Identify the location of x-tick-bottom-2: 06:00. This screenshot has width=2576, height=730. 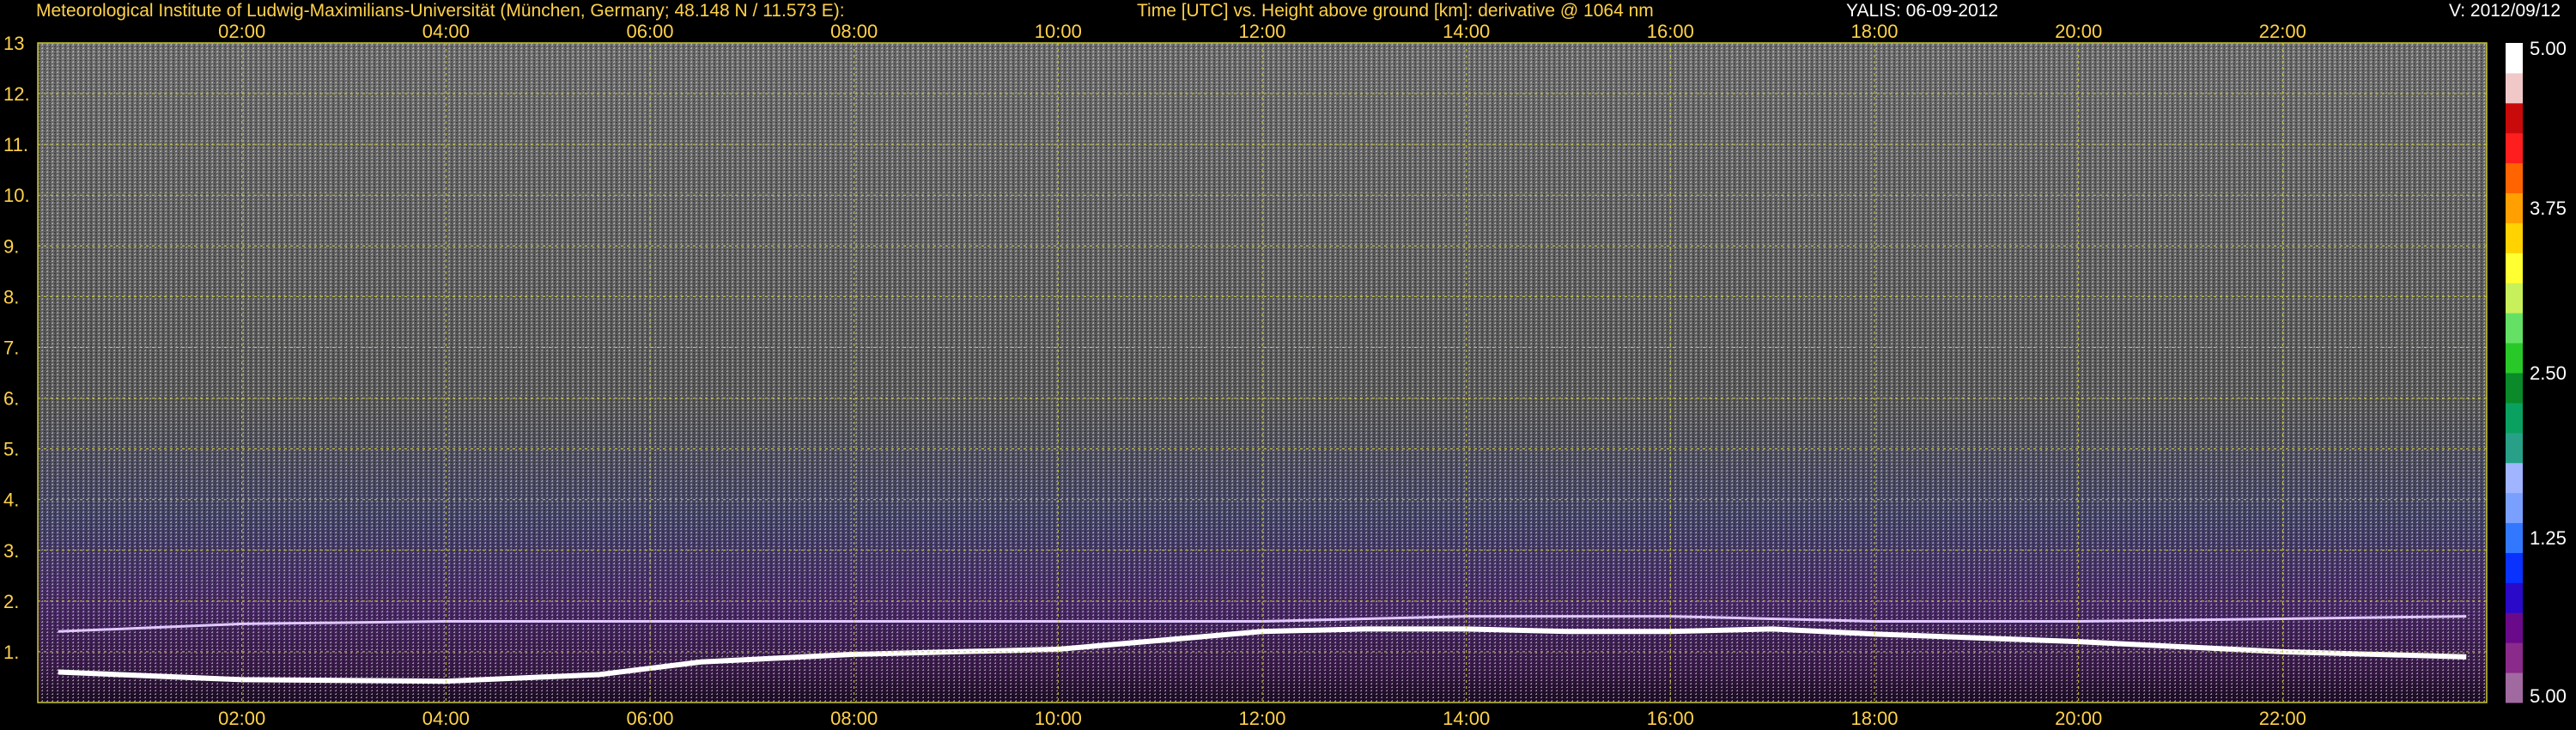
(649, 718).